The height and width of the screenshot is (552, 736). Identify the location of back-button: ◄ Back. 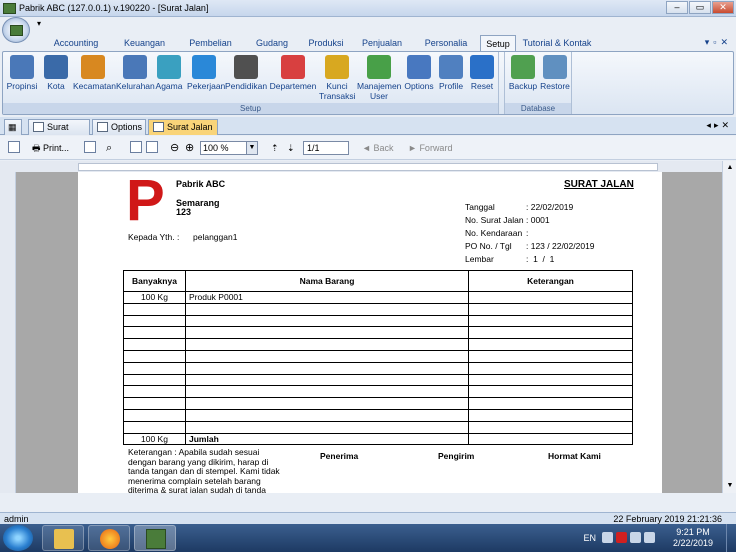
(377, 148).